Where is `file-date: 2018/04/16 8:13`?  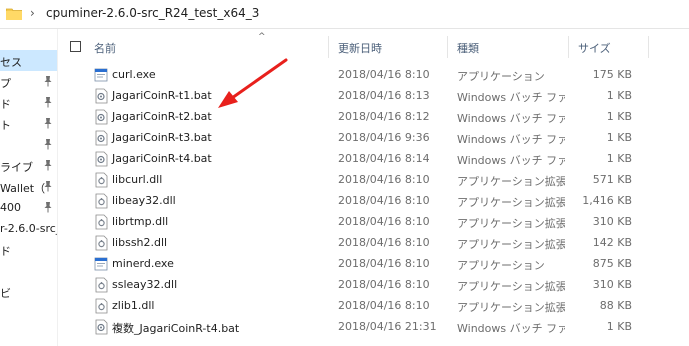 file-date: 2018/04/16 8:13 is located at coordinates (384, 95).